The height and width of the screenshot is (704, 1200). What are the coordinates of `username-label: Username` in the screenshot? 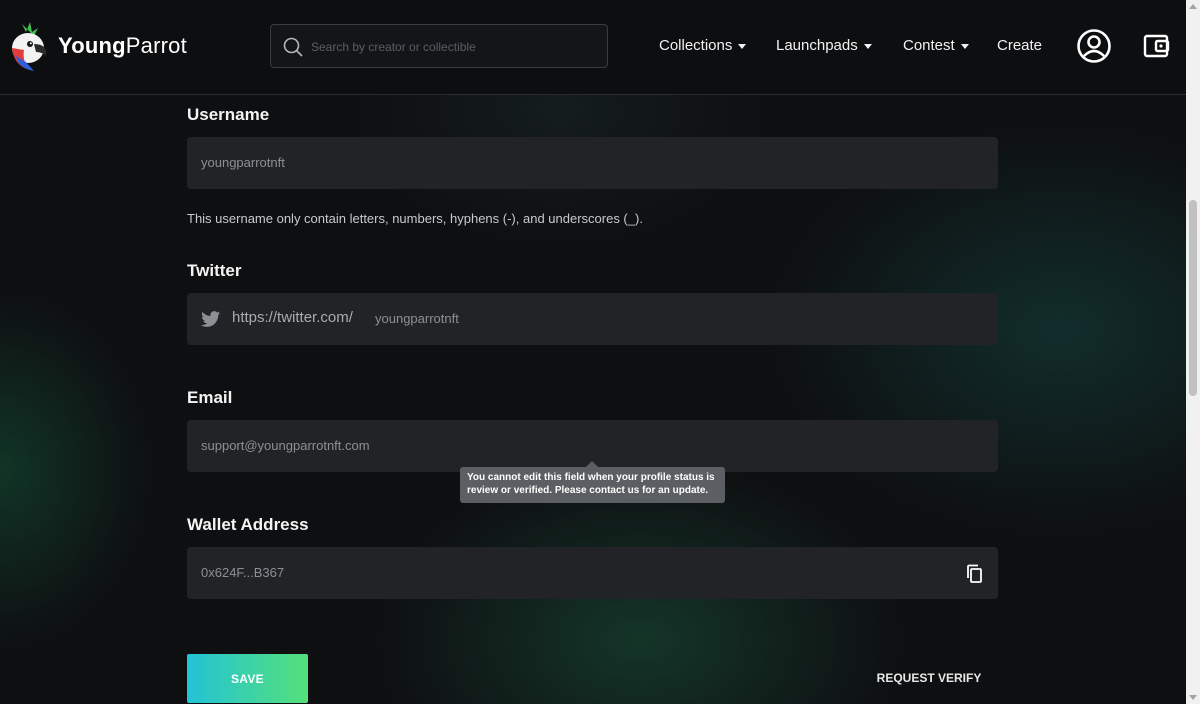 It's located at (228, 114).